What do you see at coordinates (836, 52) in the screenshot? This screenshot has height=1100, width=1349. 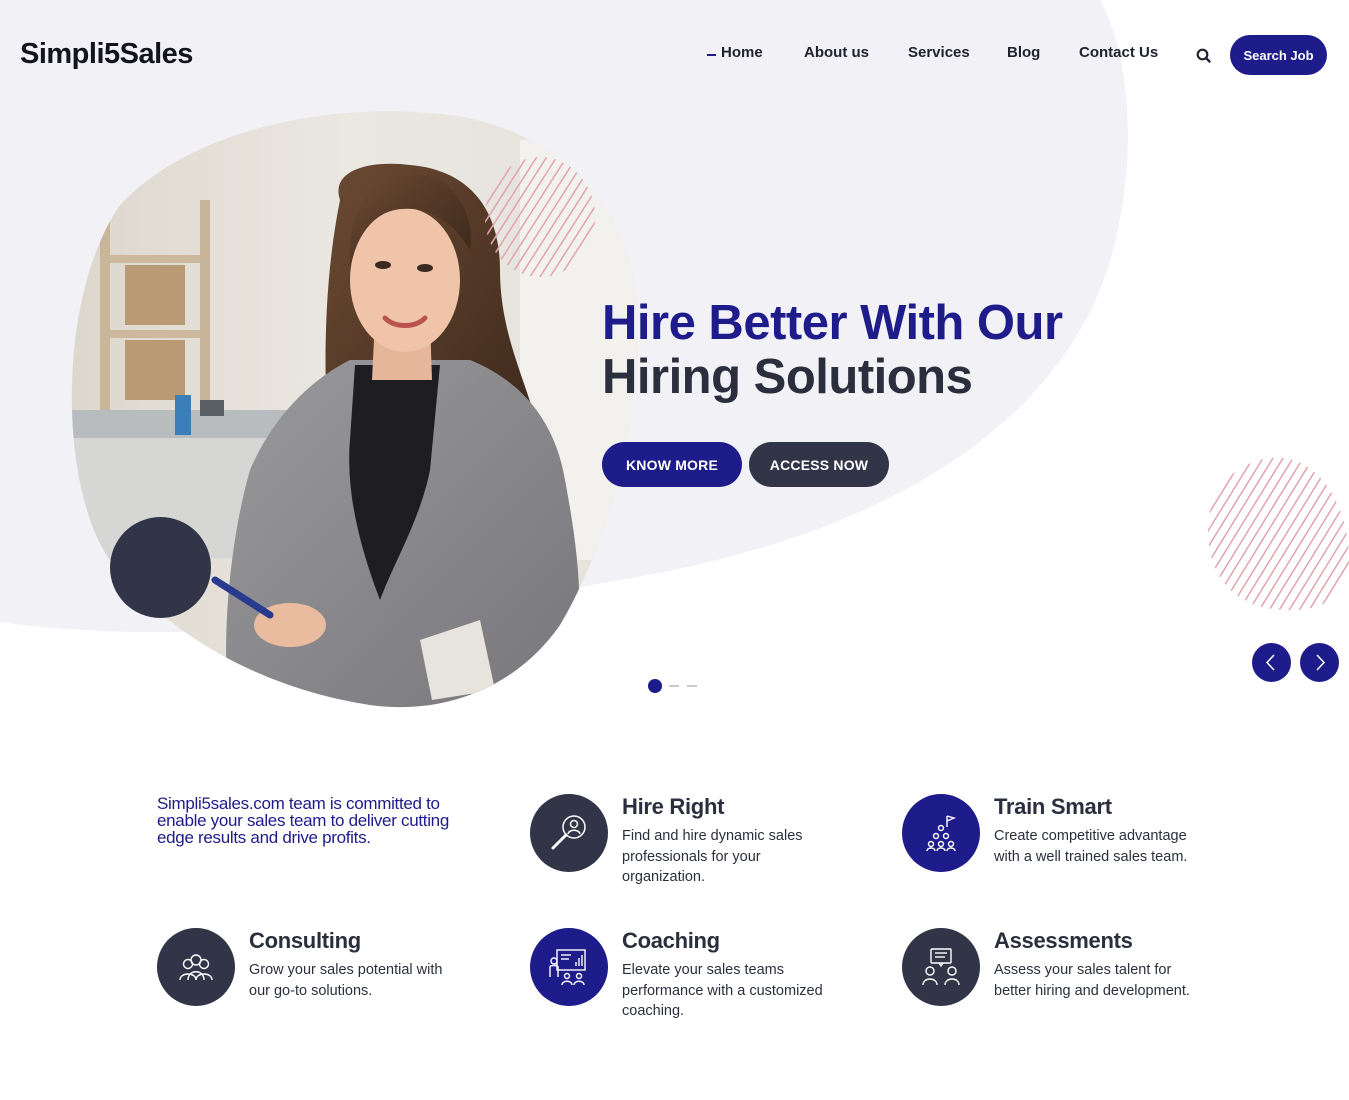 I see `nav-about-us: About us` at bounding box center [836, 52].